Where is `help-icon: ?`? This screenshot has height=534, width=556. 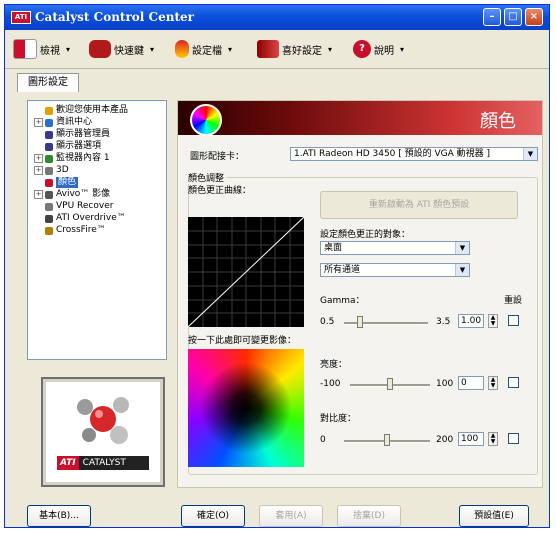
help-icon: ? is located at coordinates (362, 49).